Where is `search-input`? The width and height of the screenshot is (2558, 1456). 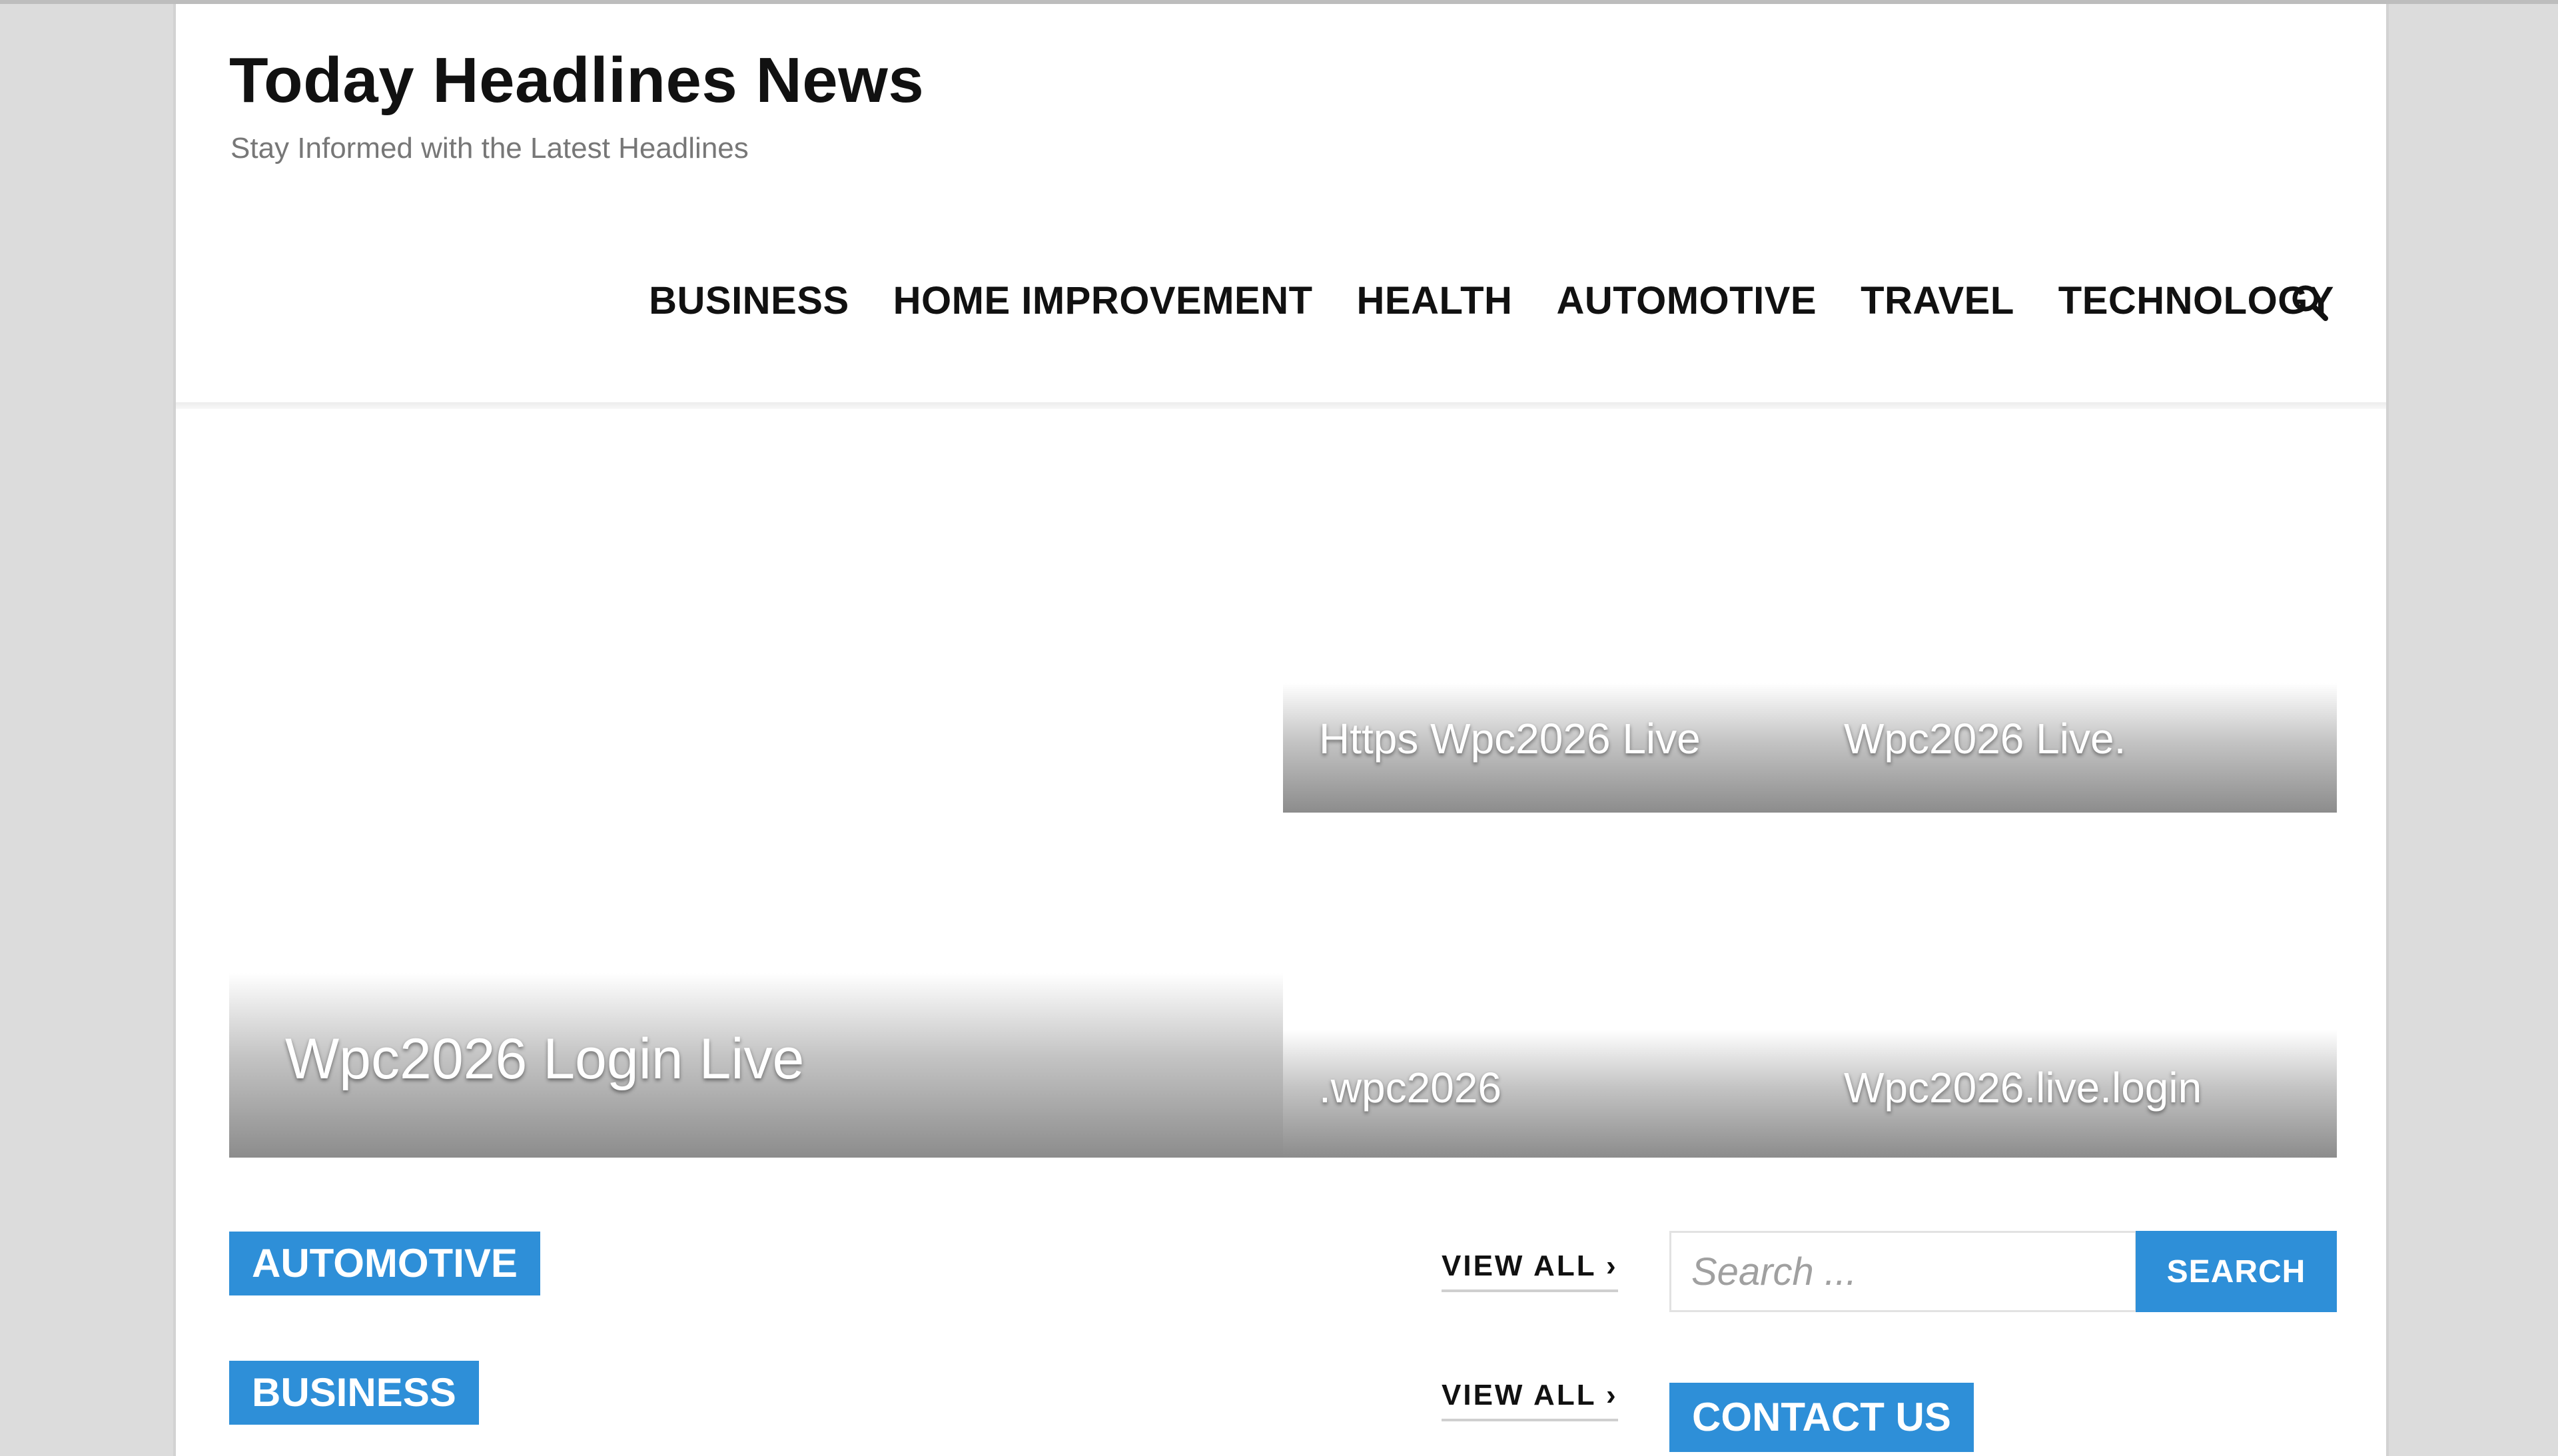 search-input is located at coordinates (1903, 1271).